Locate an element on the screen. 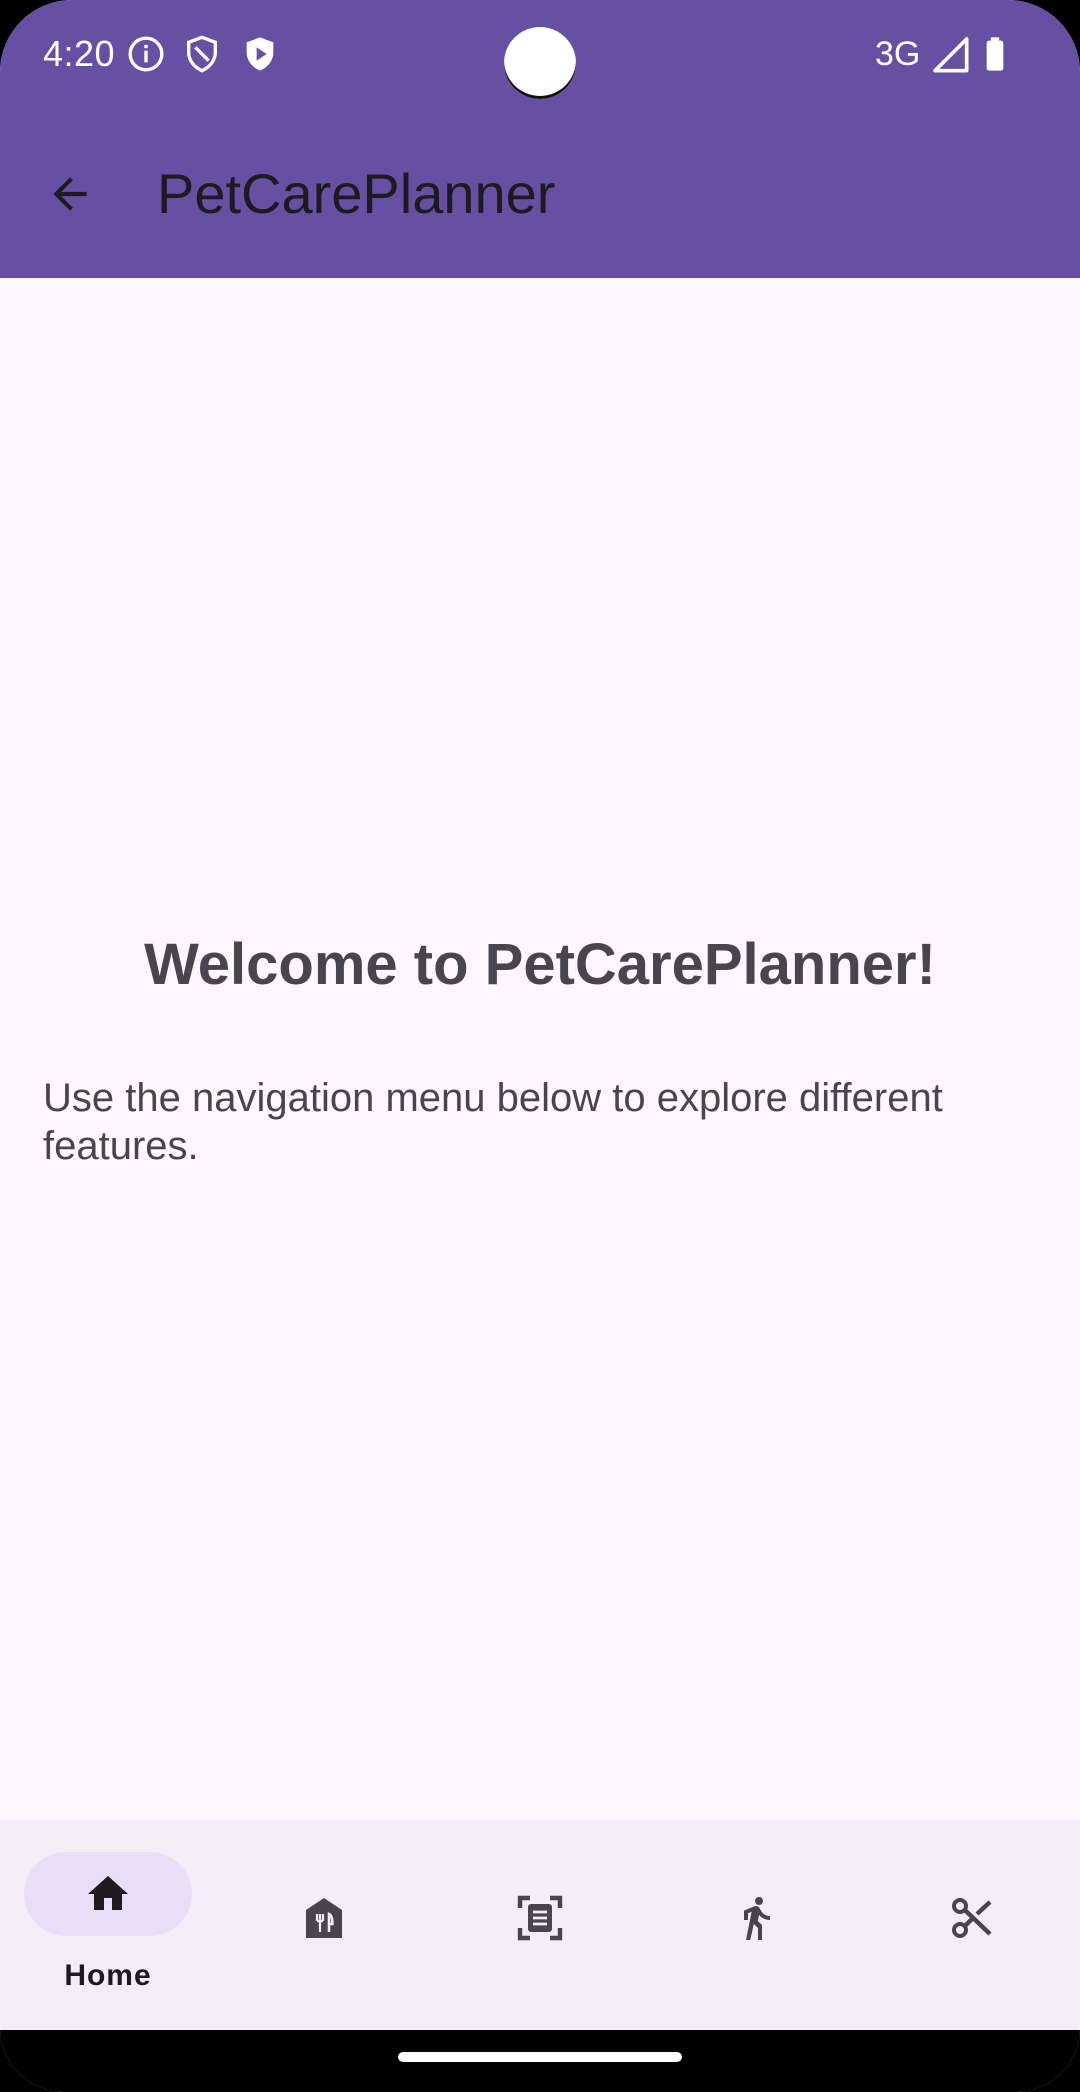 The height and width of the screenshot is (2092, 1080). home-gesture-handle is located at coordinates (540, 2057).